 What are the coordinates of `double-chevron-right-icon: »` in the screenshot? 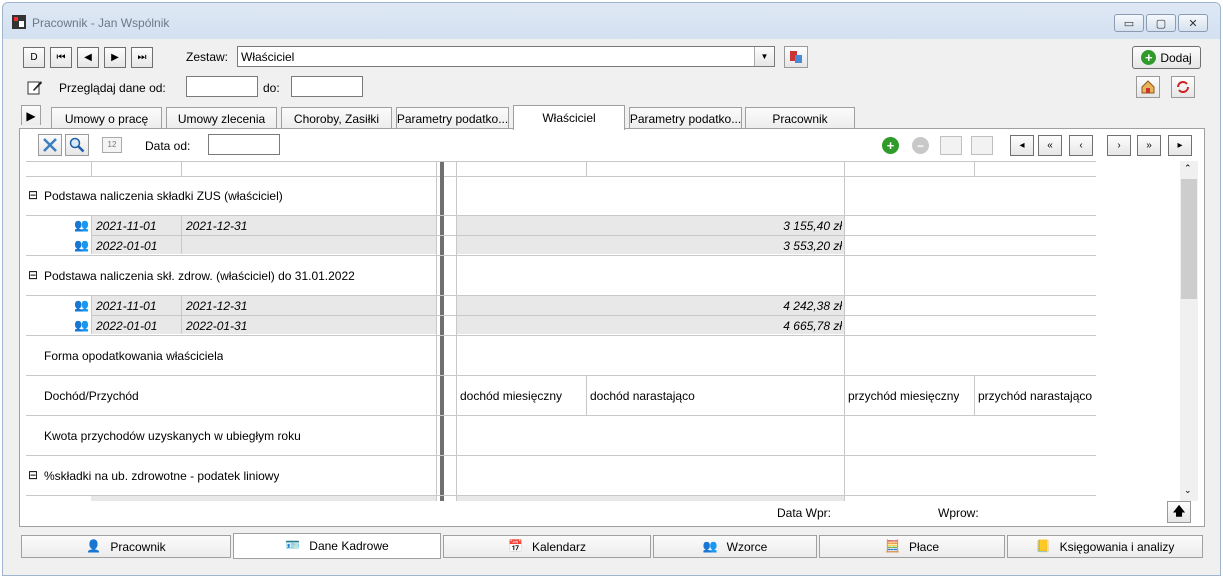 It's located at (1149, 145).